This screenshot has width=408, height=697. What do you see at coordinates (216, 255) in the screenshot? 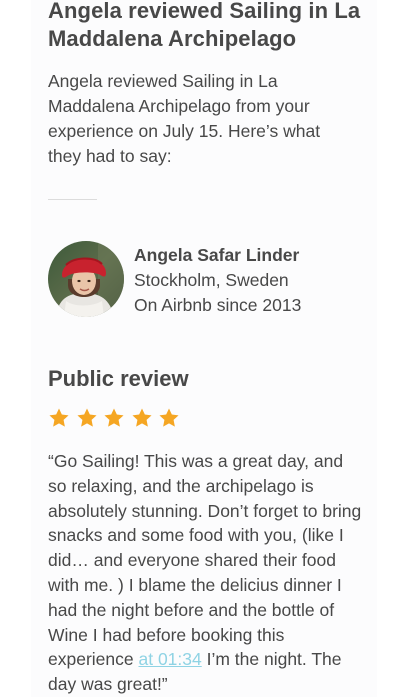
I see `host-name: Angela Safar Linder` at bounding box center [216, 255].